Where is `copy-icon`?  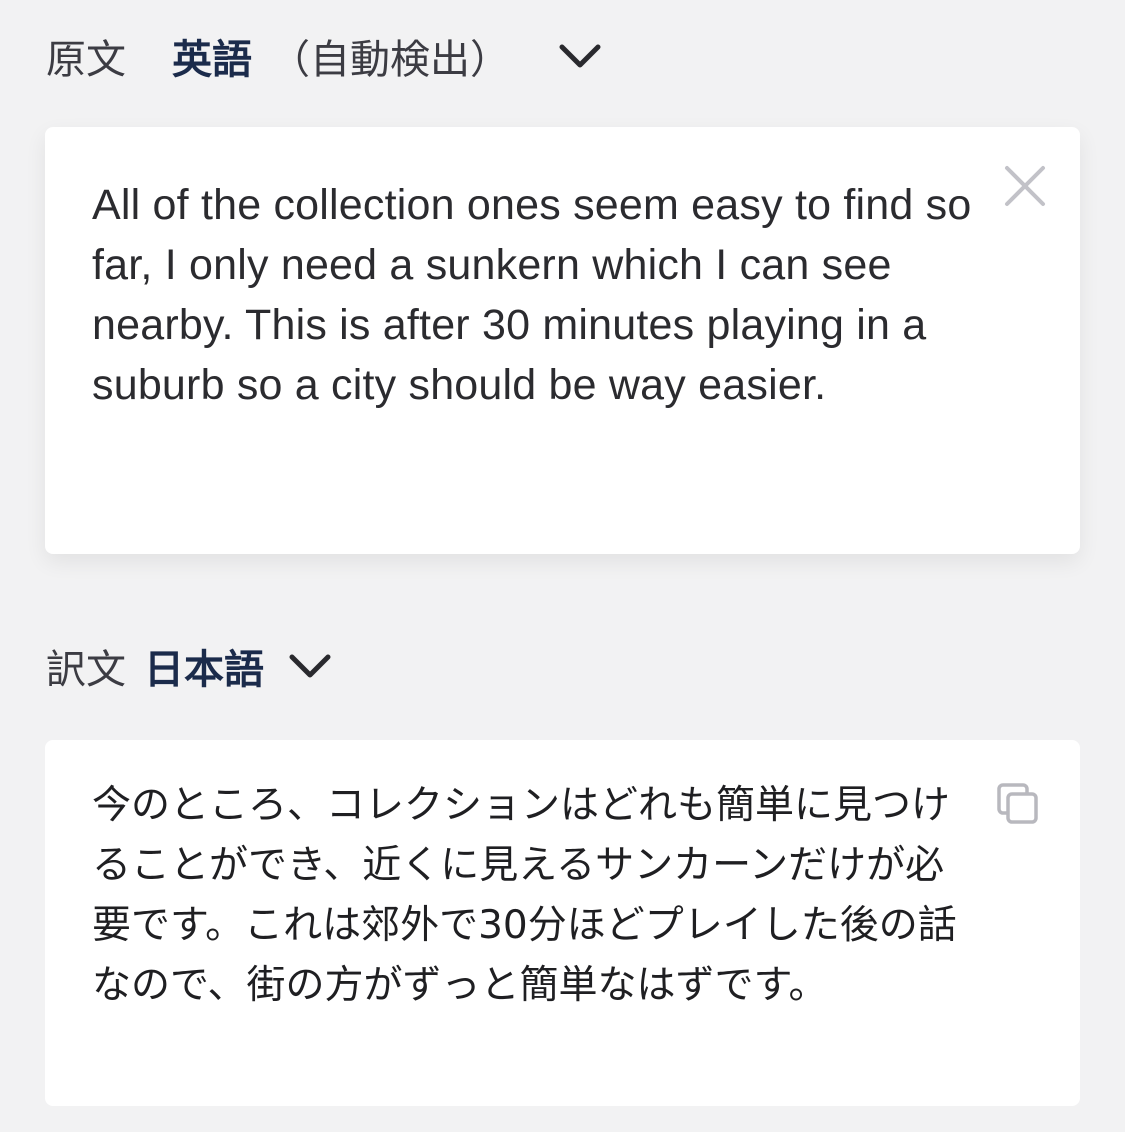
copy-icon is located at coordinates (1017, 803).